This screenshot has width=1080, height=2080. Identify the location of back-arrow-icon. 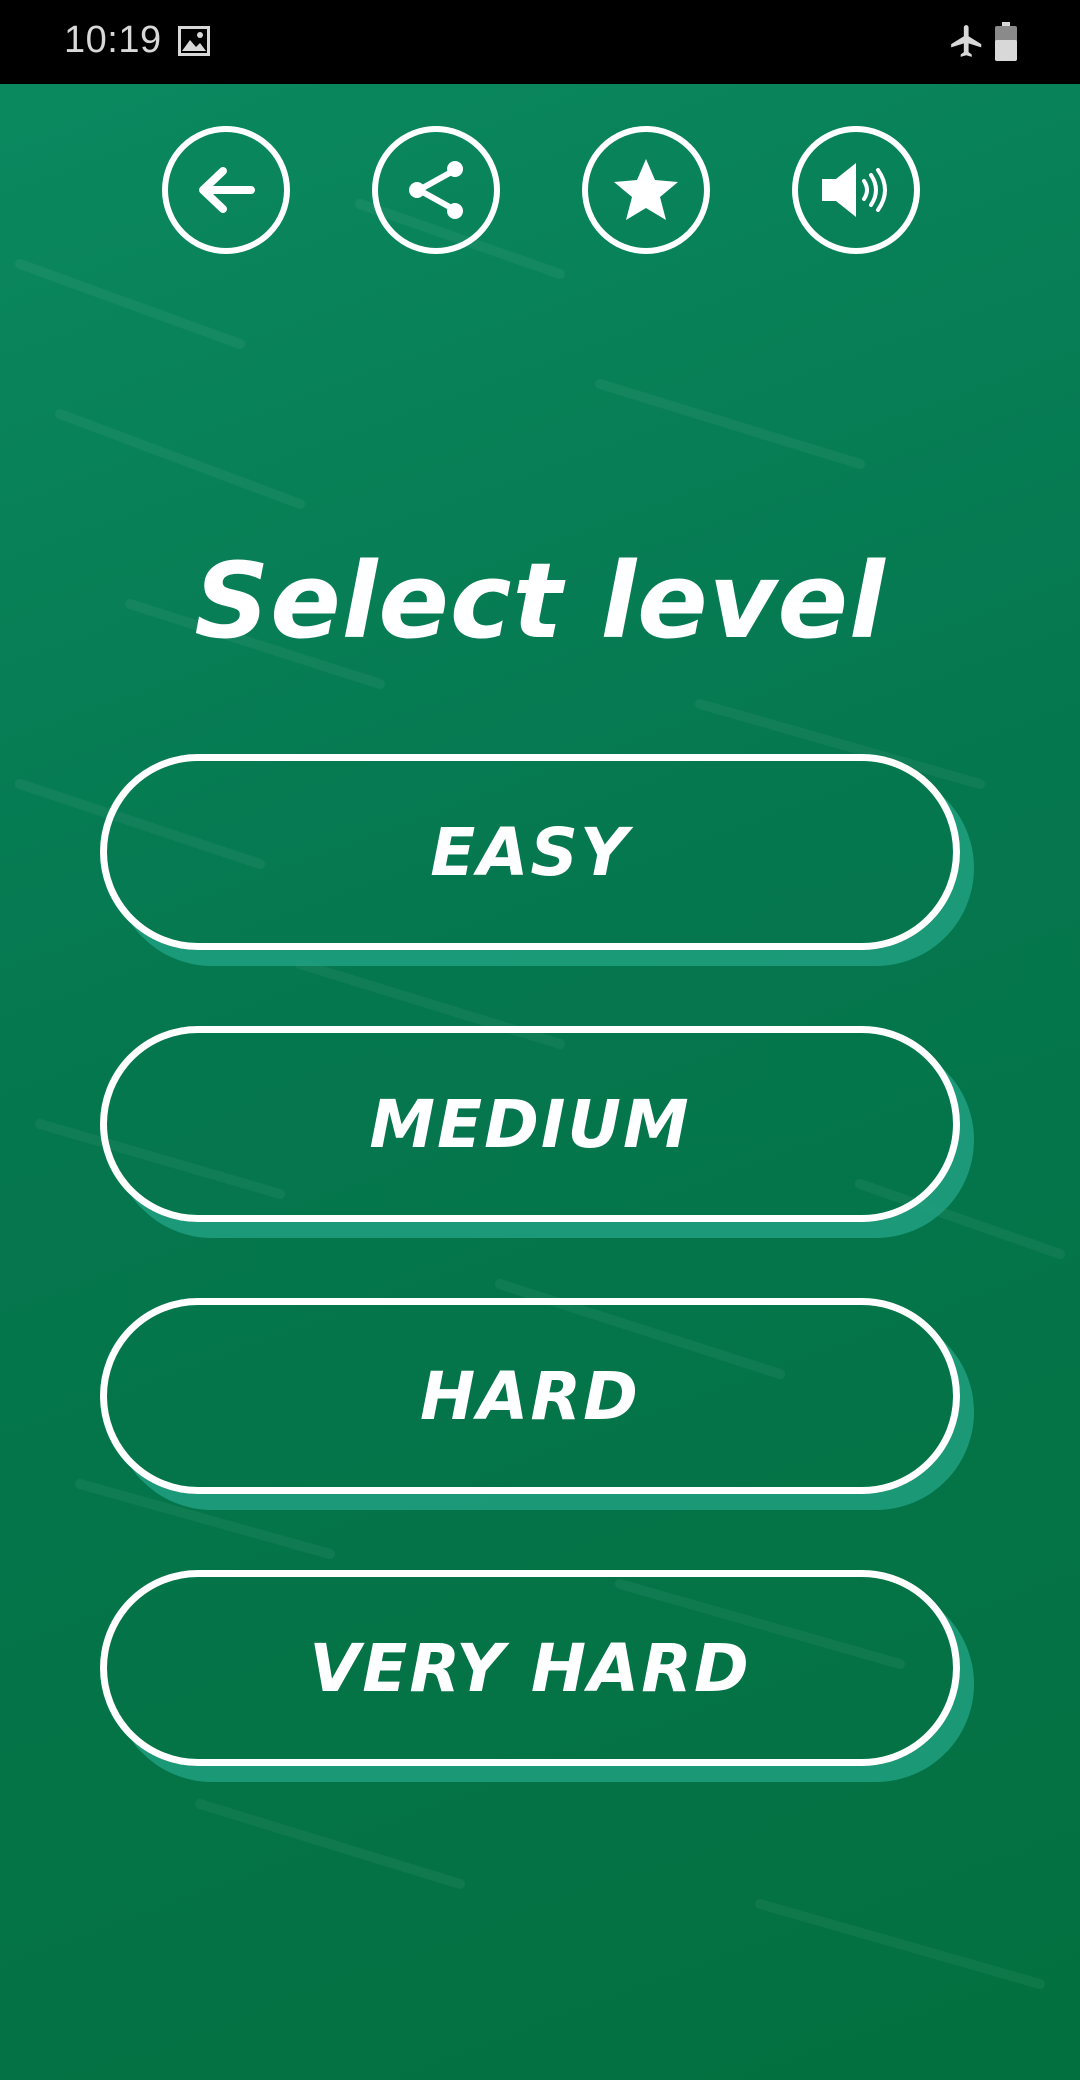
(227, 190).